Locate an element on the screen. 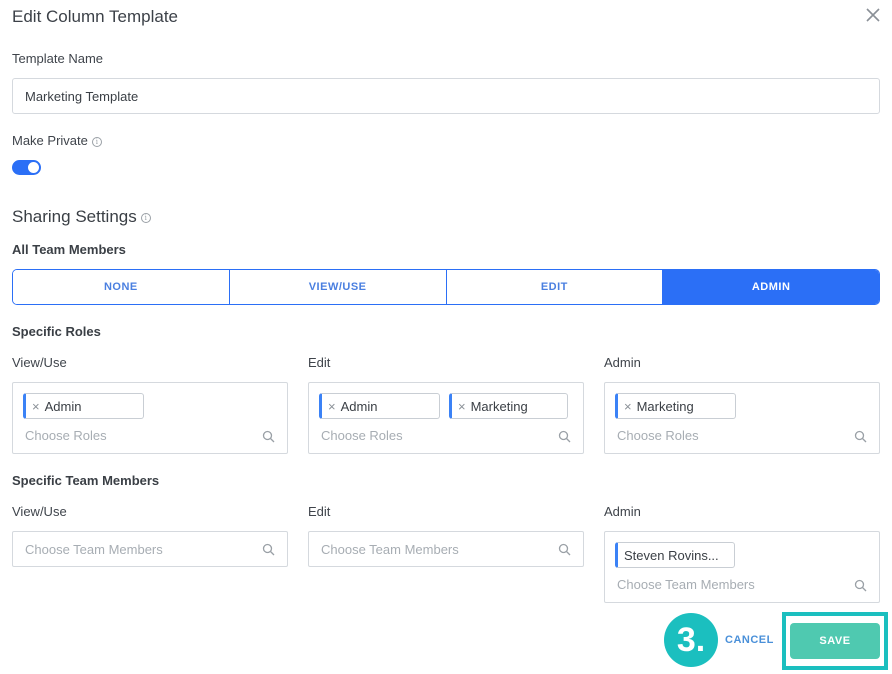 This screenshot has height=674, width=892. template-name-label: Template Name is located at coordinates (58, 58).